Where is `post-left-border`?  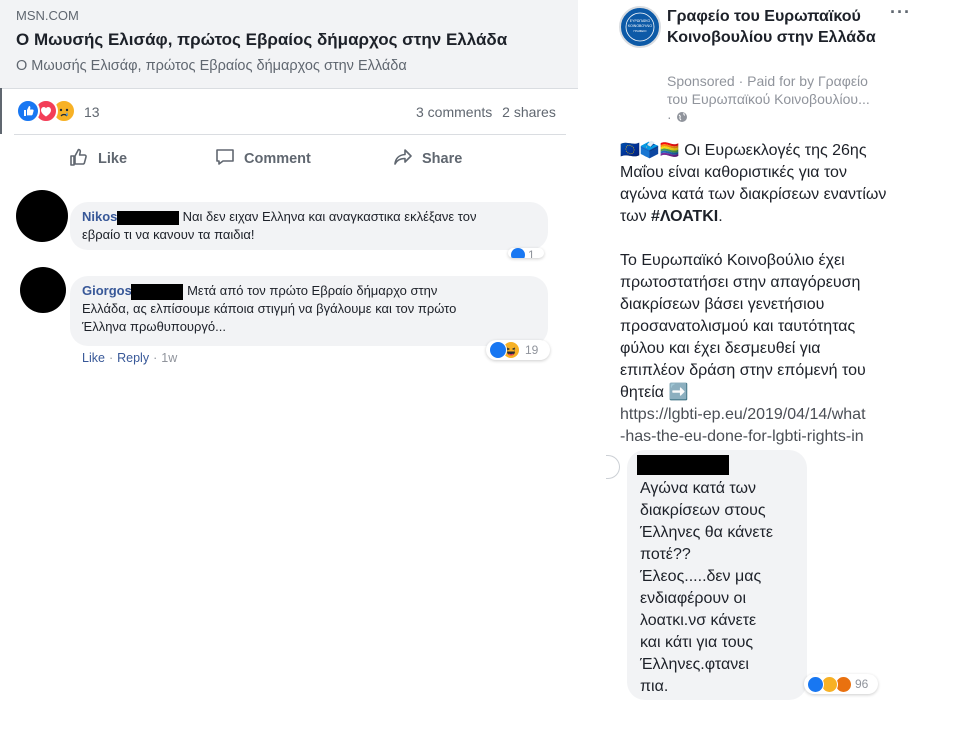 post-left-border is located at coordinates (1, 111).